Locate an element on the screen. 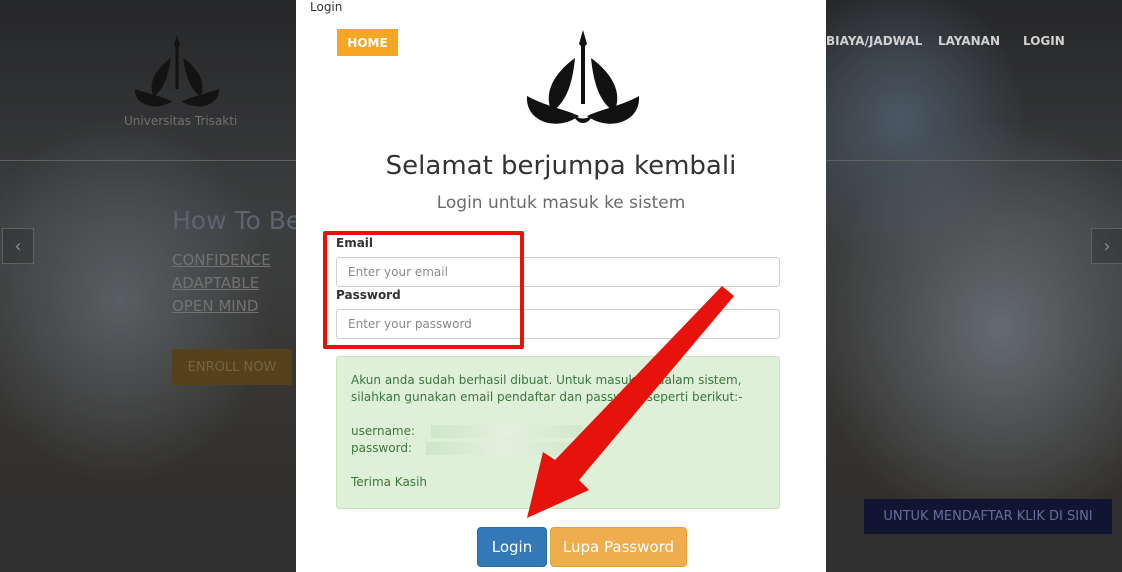 Image resolution: width=1122 pixels, height=572 pixels. alert-username-label: username: is located at coordinates (383, 431).